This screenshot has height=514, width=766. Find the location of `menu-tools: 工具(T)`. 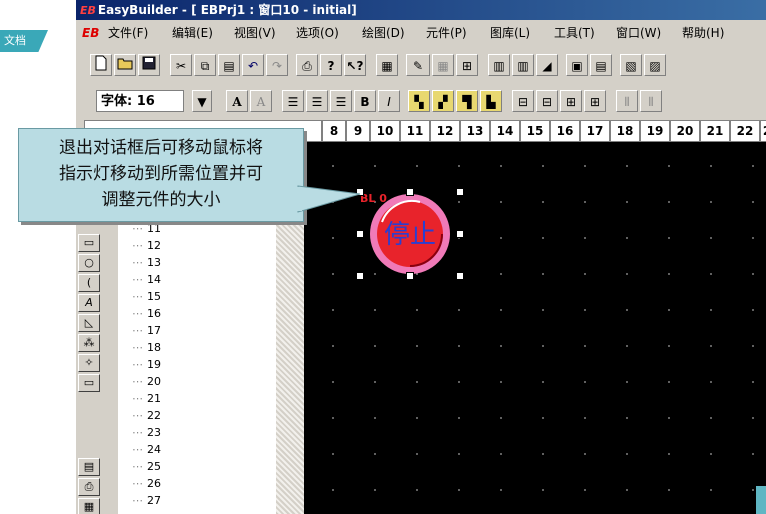

menu-tools: 工具(T) is located at coordinates (574, 33).